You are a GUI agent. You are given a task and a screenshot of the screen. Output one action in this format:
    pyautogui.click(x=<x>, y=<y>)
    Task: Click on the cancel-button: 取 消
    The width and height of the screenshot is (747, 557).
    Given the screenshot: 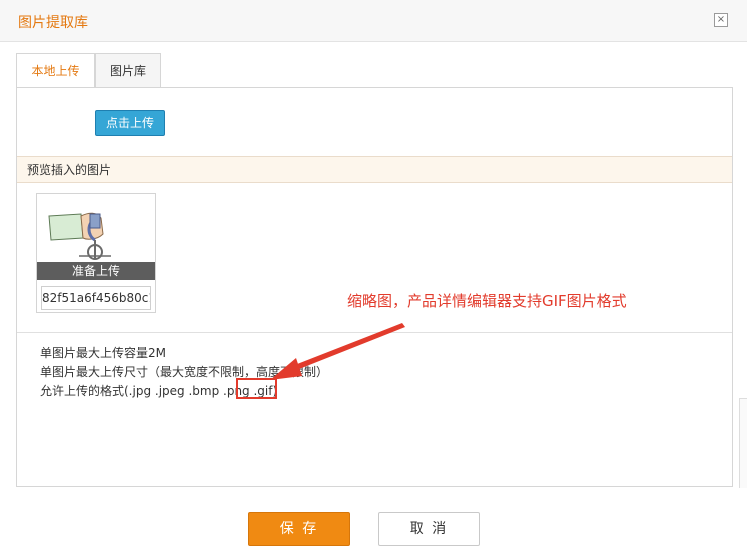 What is the action you would take?
    pyautogui.click(x=429, y=529)
    